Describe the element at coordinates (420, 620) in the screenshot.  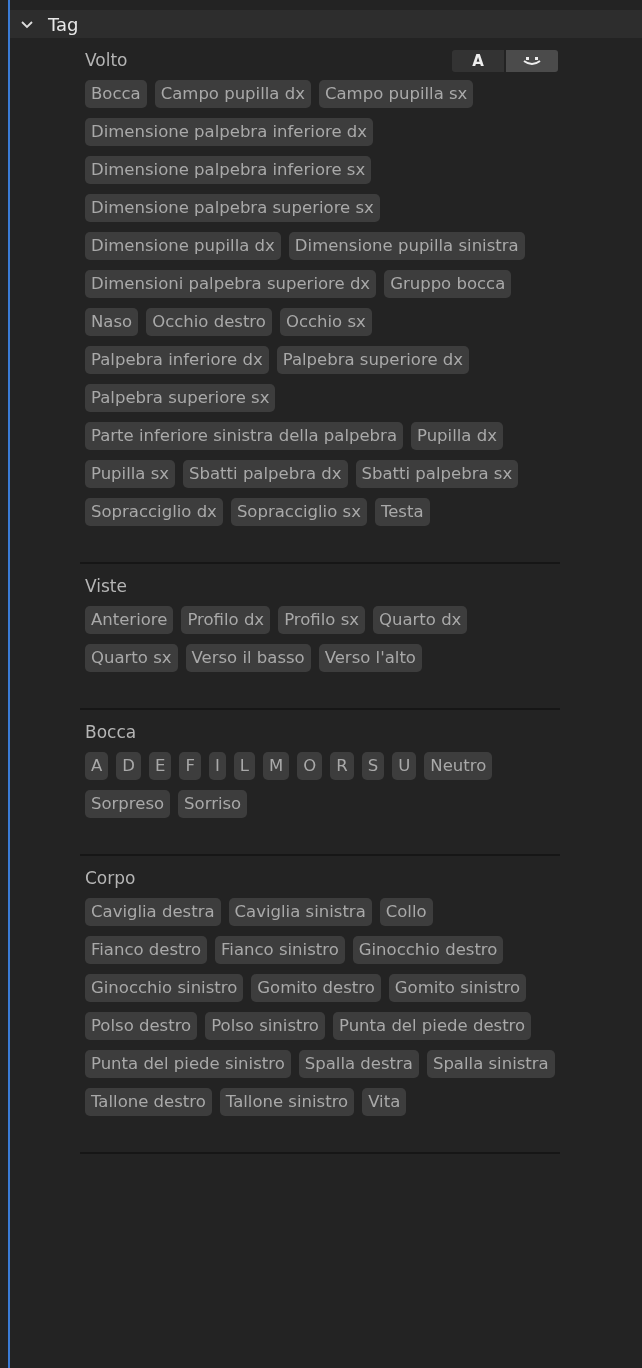
I see `tag-chip: Quarto dx` at that location.